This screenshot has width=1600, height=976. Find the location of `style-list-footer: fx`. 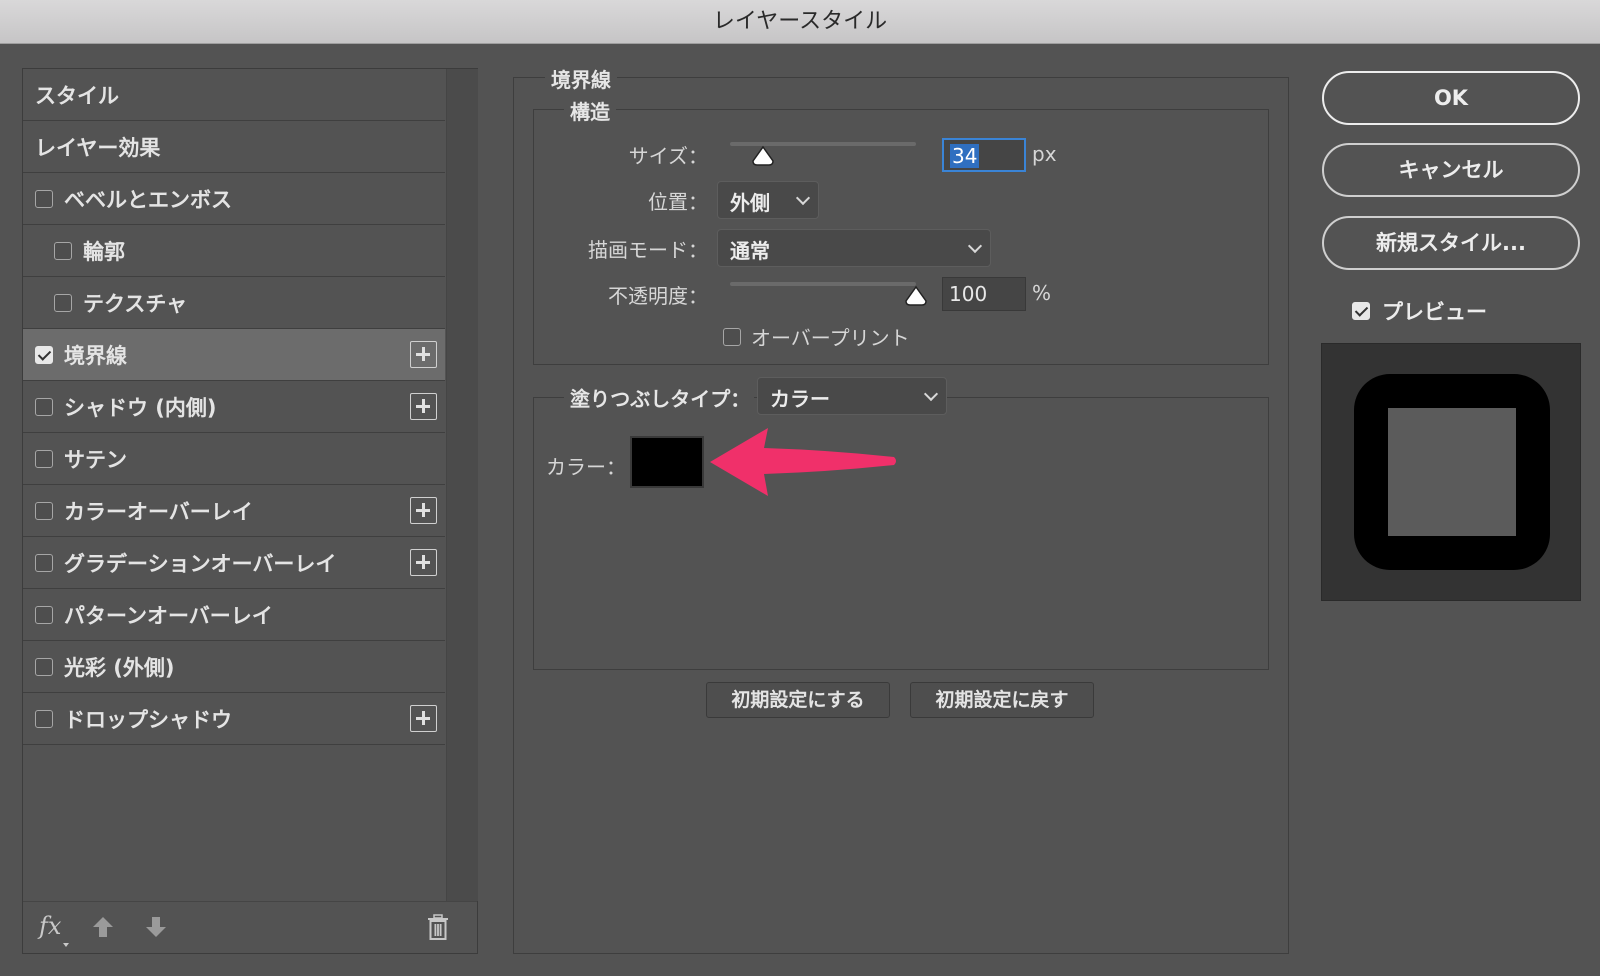

style-list-footer: fx is located at coordinates (250, 927).